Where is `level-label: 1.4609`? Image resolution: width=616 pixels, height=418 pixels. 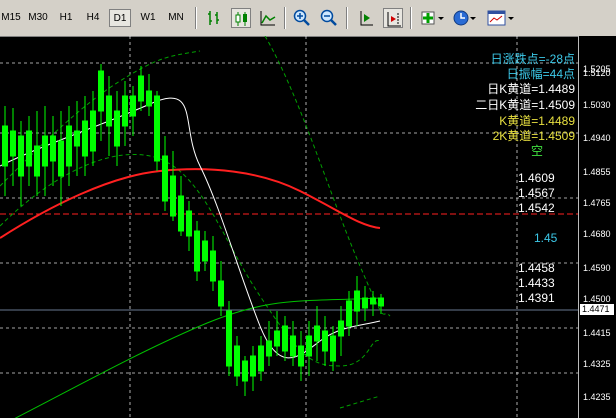 level-label: 1.4609 is located at coordinates (536, 178).